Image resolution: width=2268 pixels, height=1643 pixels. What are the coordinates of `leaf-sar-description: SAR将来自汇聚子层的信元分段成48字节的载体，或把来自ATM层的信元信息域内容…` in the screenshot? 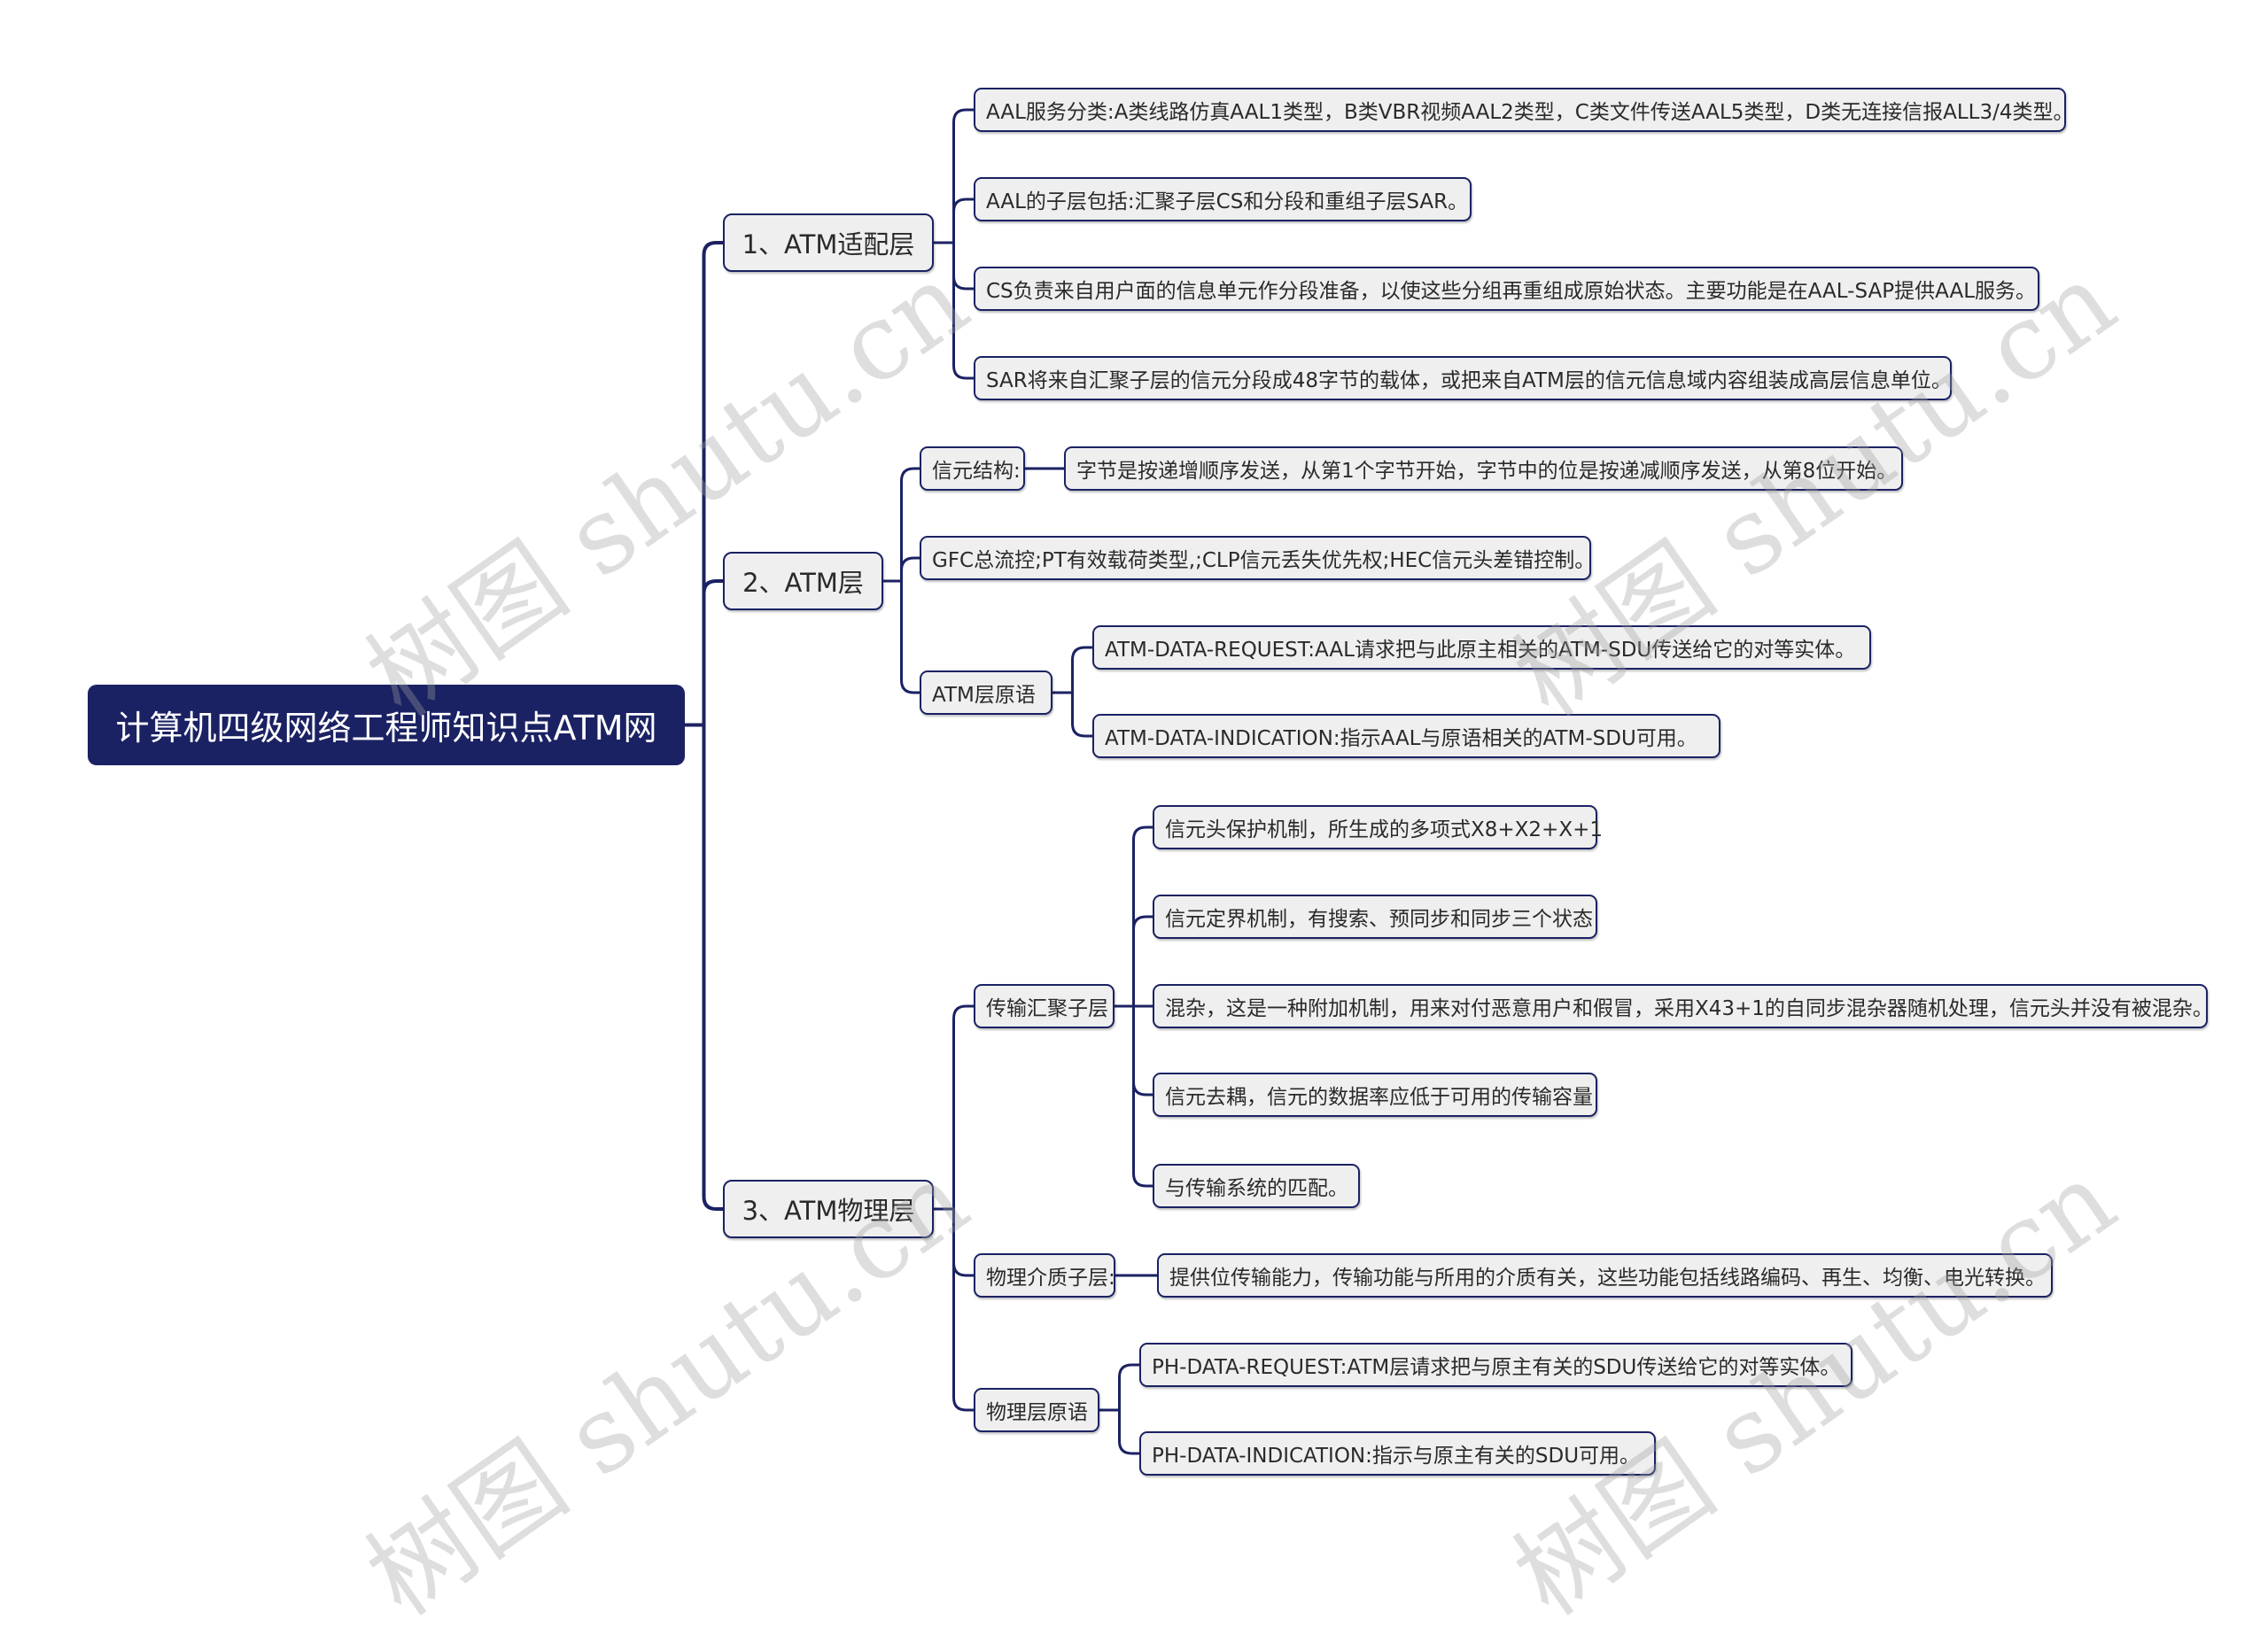 It's located at (1463, 378).